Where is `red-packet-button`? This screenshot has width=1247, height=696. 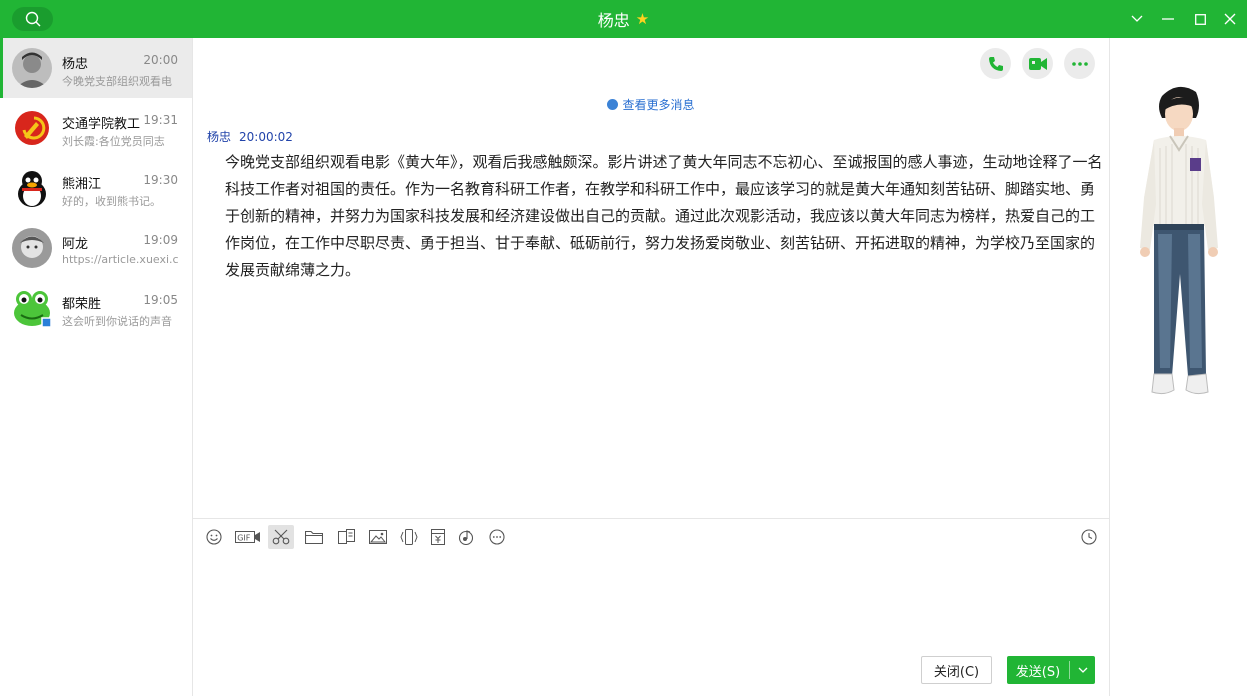
red-packet-button is located at coordinates (438, 537).